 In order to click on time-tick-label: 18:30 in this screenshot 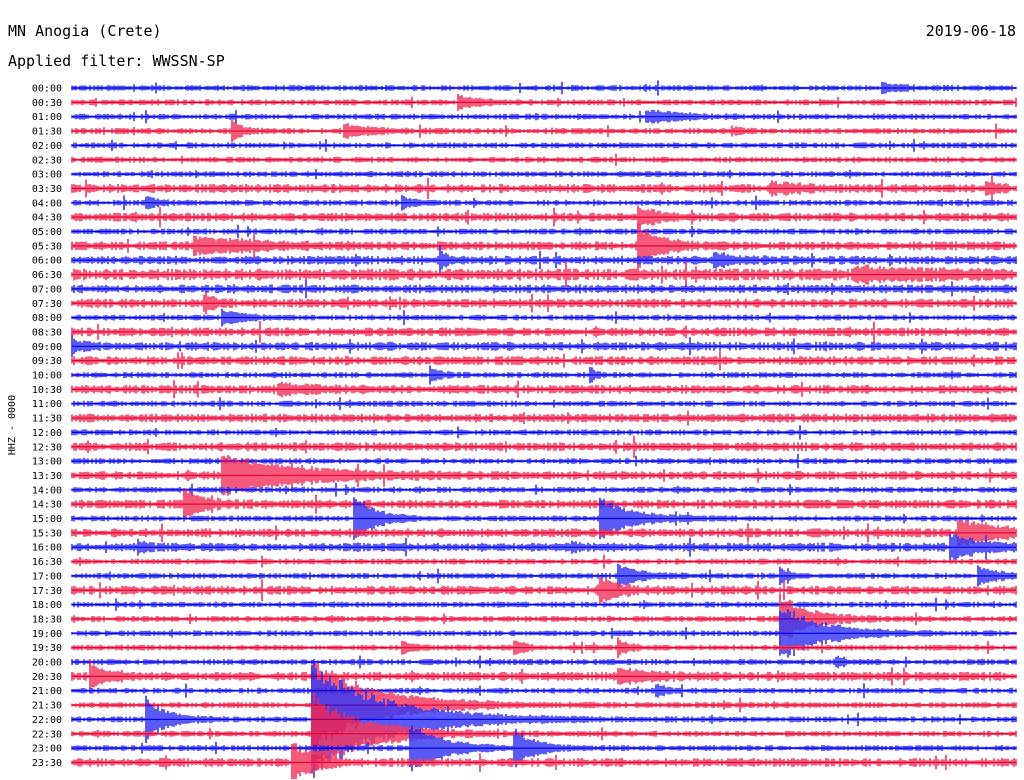, I will do `click(47, 619)`.